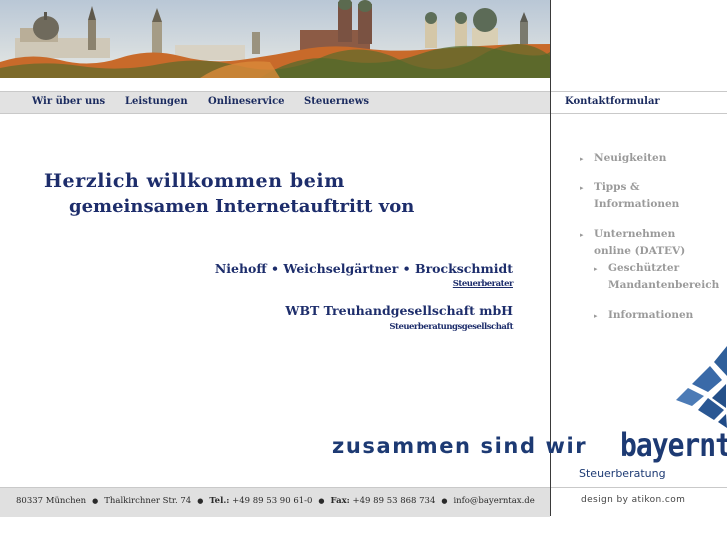 The height and width of the screenshot is (545, 727). Describe the element at coordinates (219, 501) in the screenshot. I see `footer-tel-label: Tel.:` at that location.